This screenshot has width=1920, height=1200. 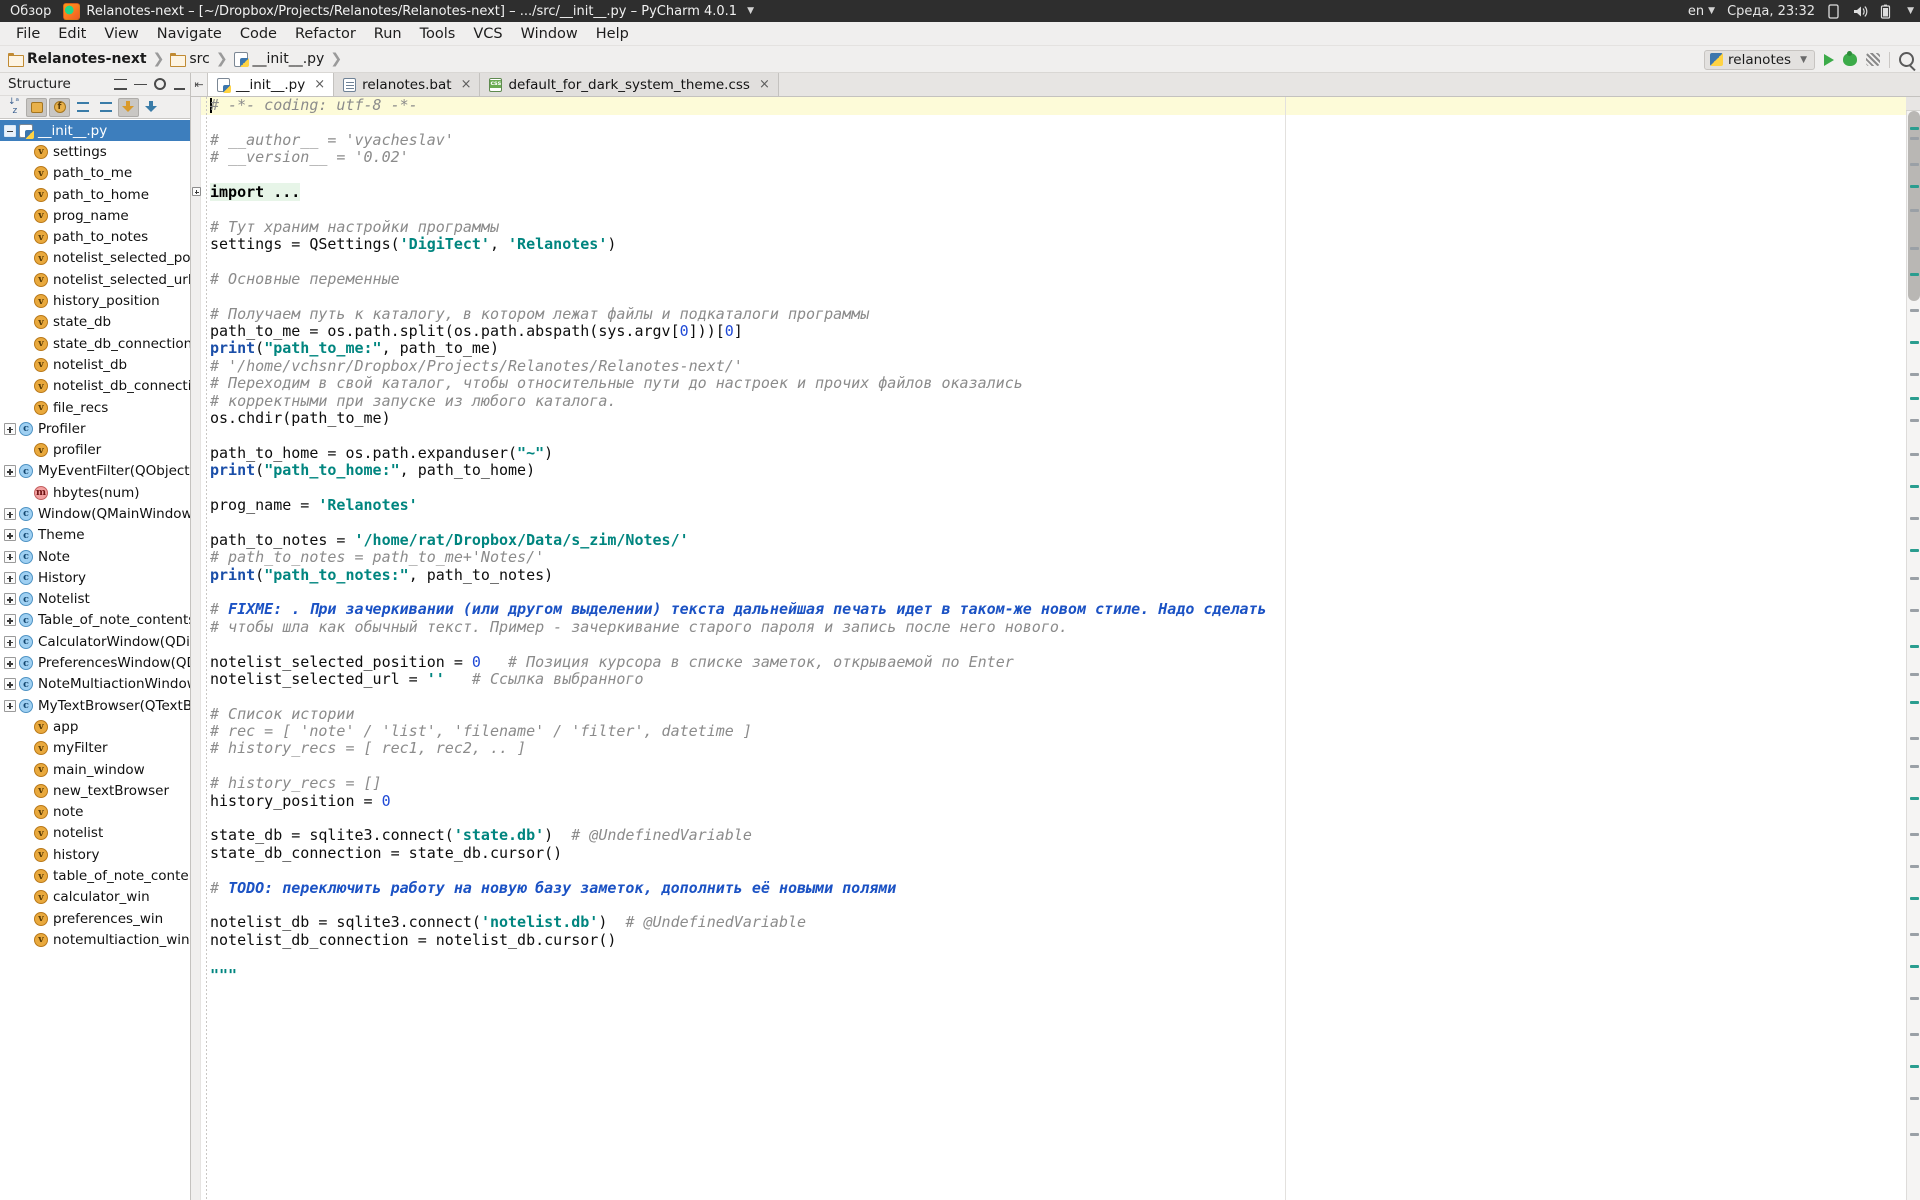 I want to click on menu-tools: Tools, so click(x=438, y=34).